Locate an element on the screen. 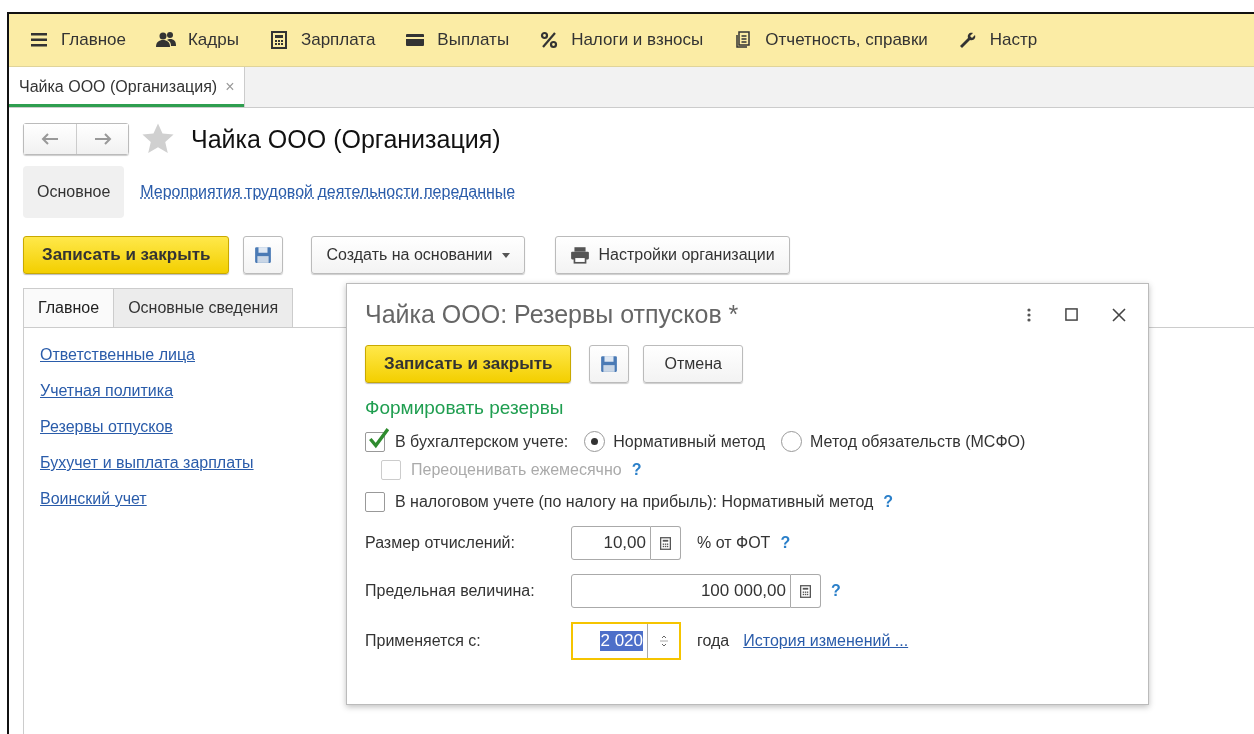 The height and width of the screenshot is (734, 1254). people-icon is located at coordinates (165, 40).